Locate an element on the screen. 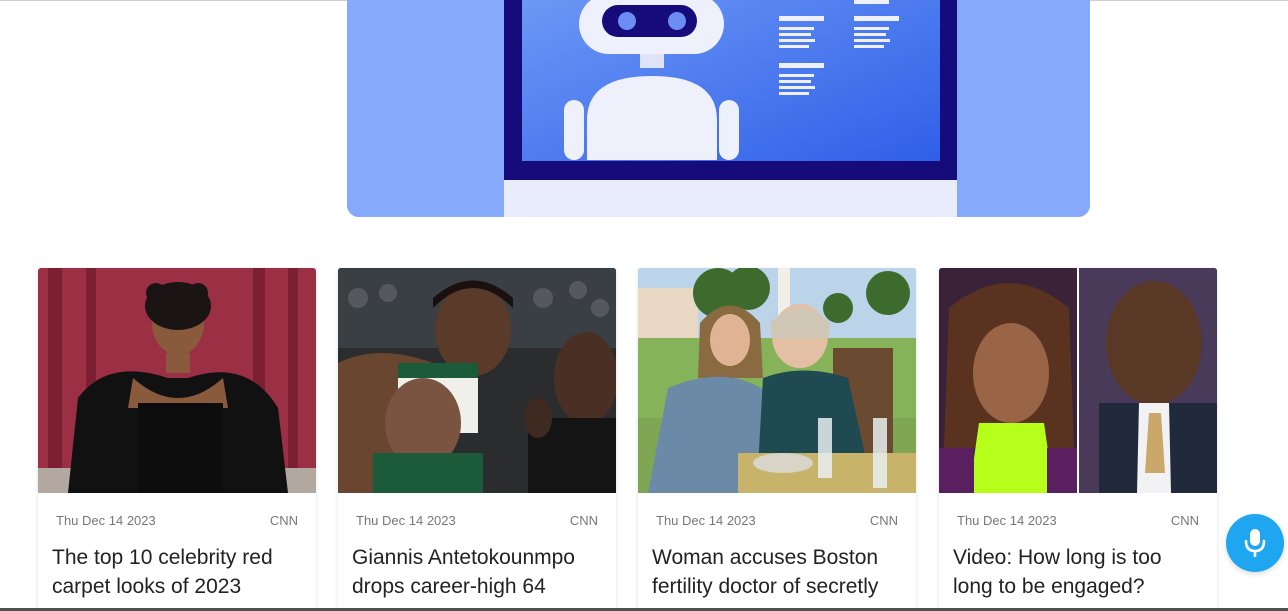  two-women-photo is located at coordinates (777, 380).